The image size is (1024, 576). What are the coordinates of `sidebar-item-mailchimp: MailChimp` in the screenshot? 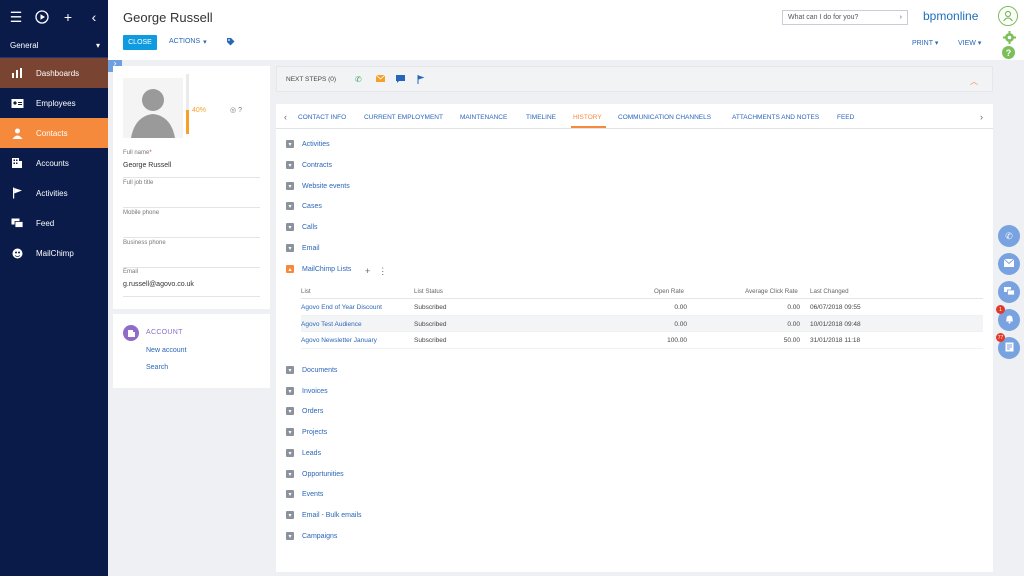 It's located at (54, 253).